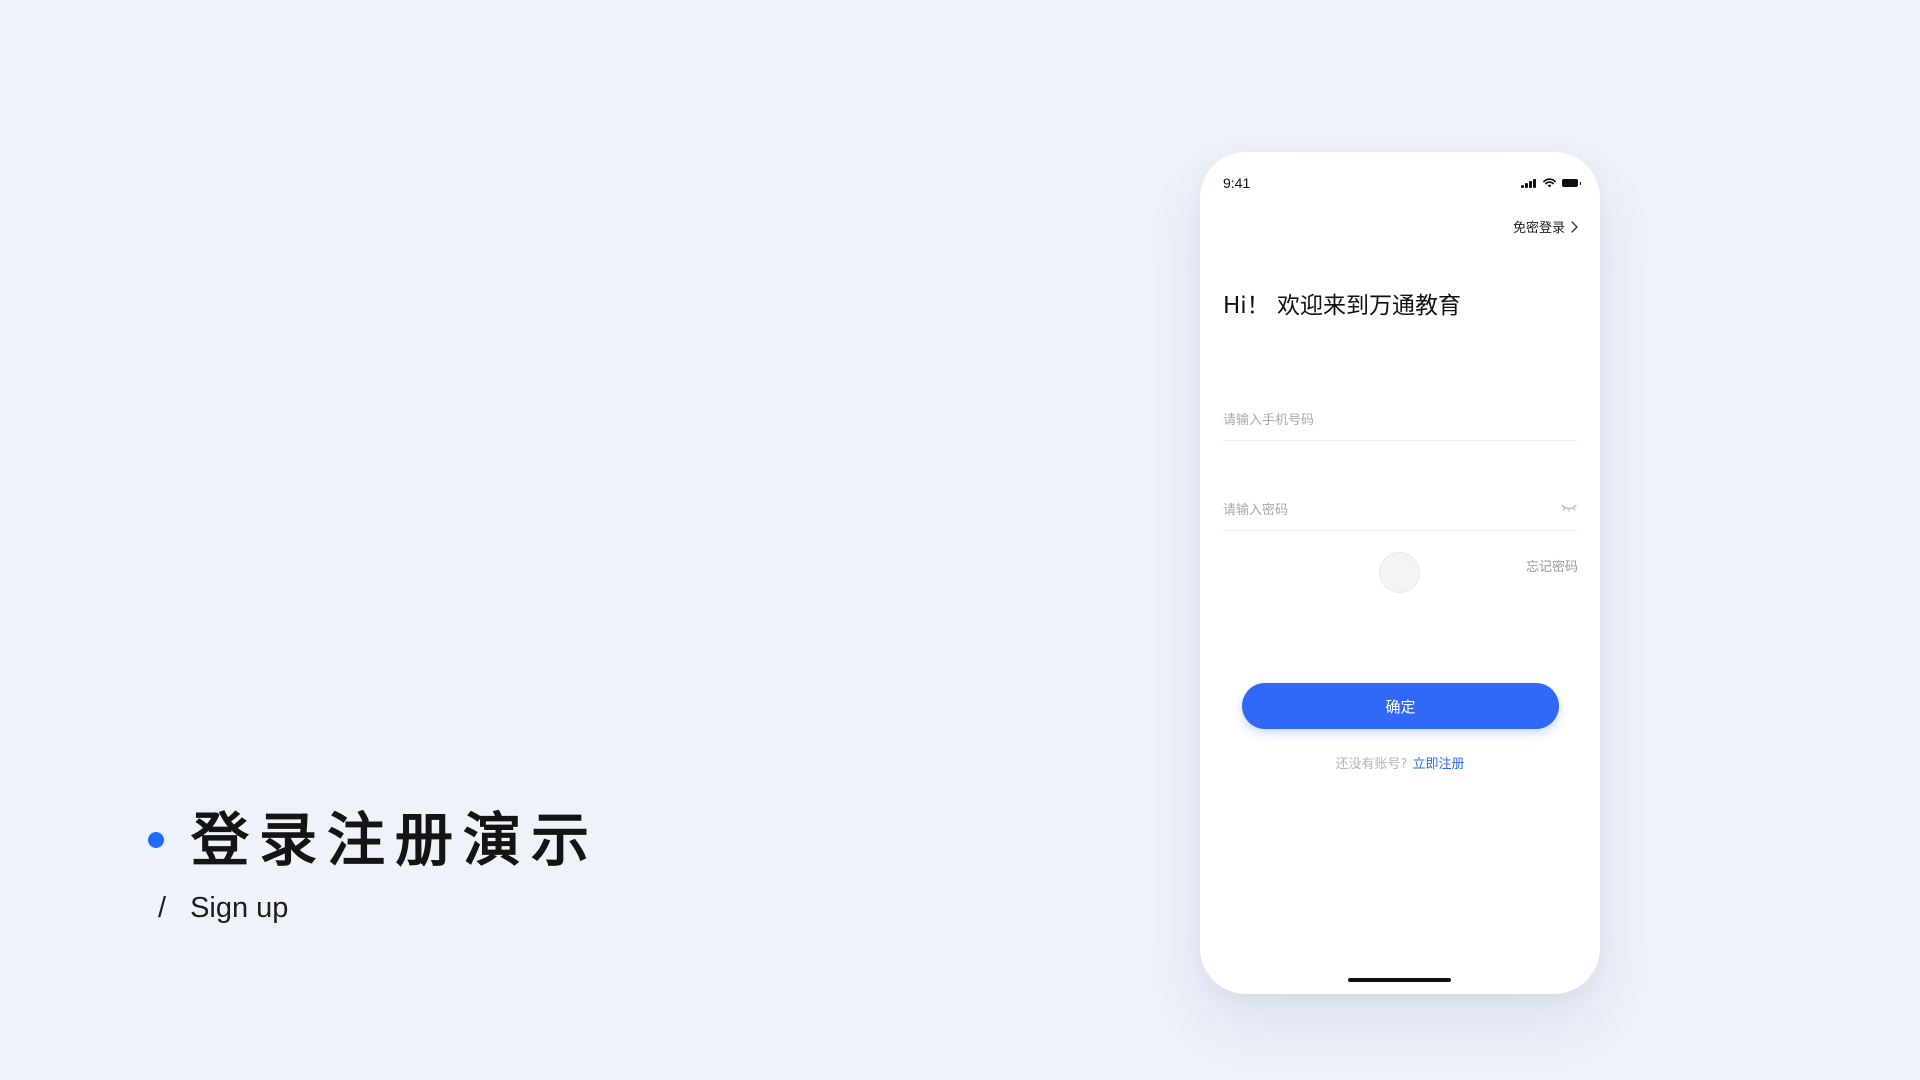 The width and height of the screenshot is (1920, 1080). I want to click on quick-login-label: 免密登录, so click(1538, 228).